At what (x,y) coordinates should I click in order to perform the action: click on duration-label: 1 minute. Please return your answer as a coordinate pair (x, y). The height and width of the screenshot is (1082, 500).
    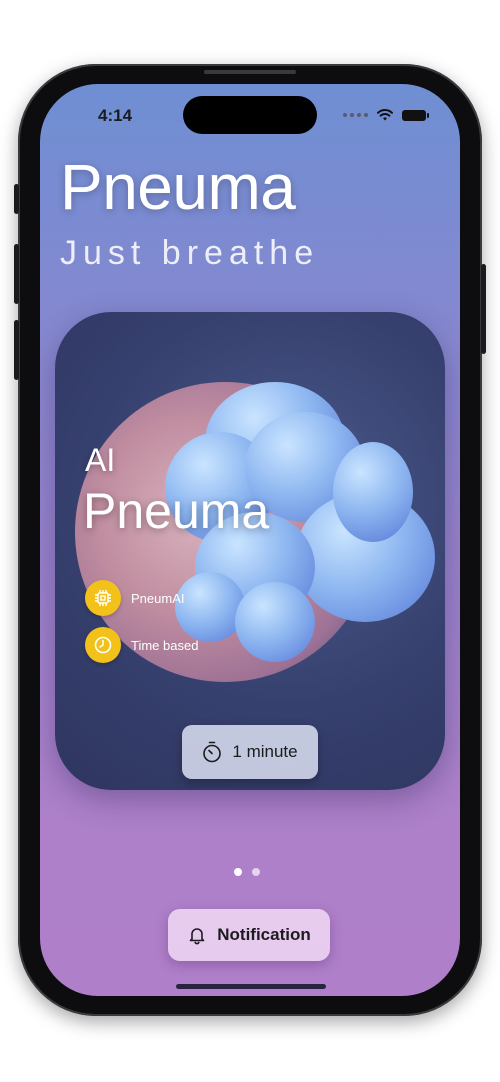
    Looking at the image, I should click on (265, 751).